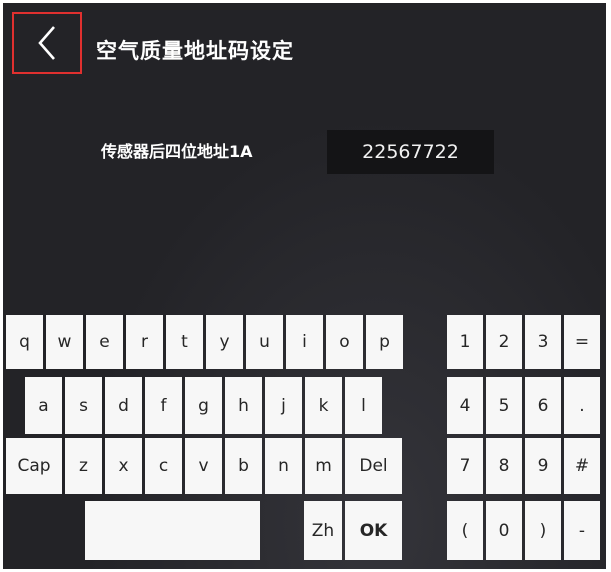 This screenshot has height=572, width=611. Describe the element at coordinates (203, 405) in the screenshot. I see `key-g: g` at that location.